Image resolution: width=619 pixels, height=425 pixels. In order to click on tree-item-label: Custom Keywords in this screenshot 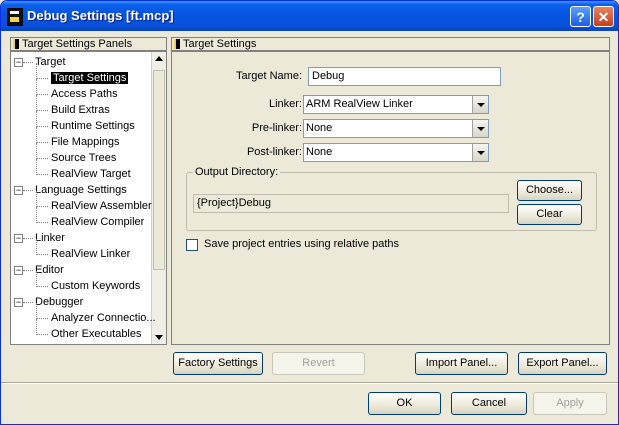, I will do `click(96, 286)`.